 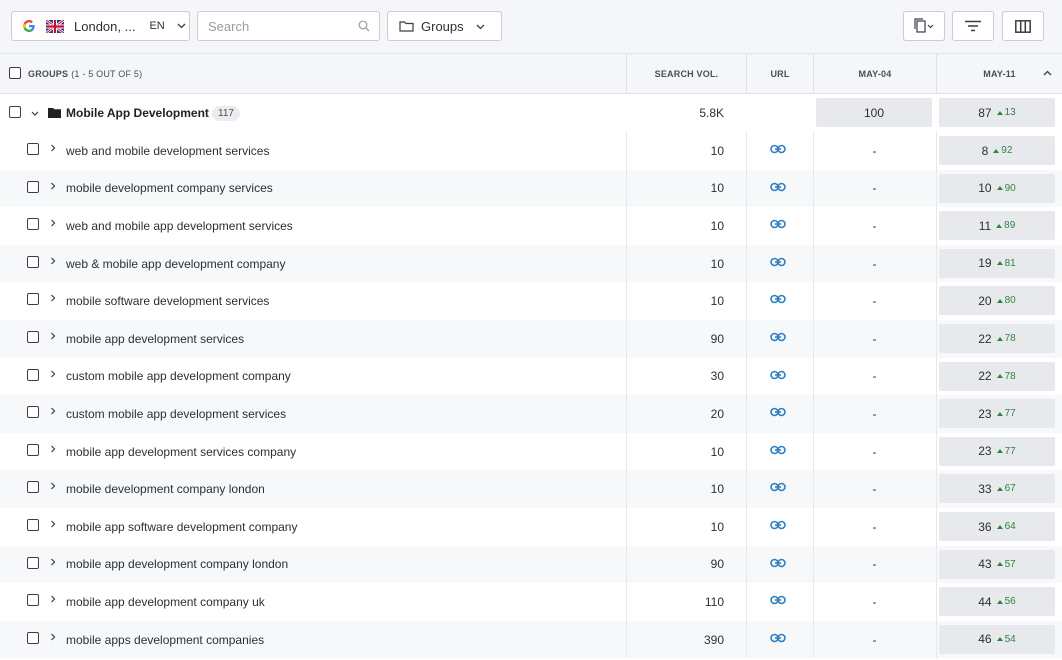 What do you see at coordinates (531, 339) in the screenshot?
I see `table-row: mobile app development services 90 - 22 78` at bounding box center [531, 339].